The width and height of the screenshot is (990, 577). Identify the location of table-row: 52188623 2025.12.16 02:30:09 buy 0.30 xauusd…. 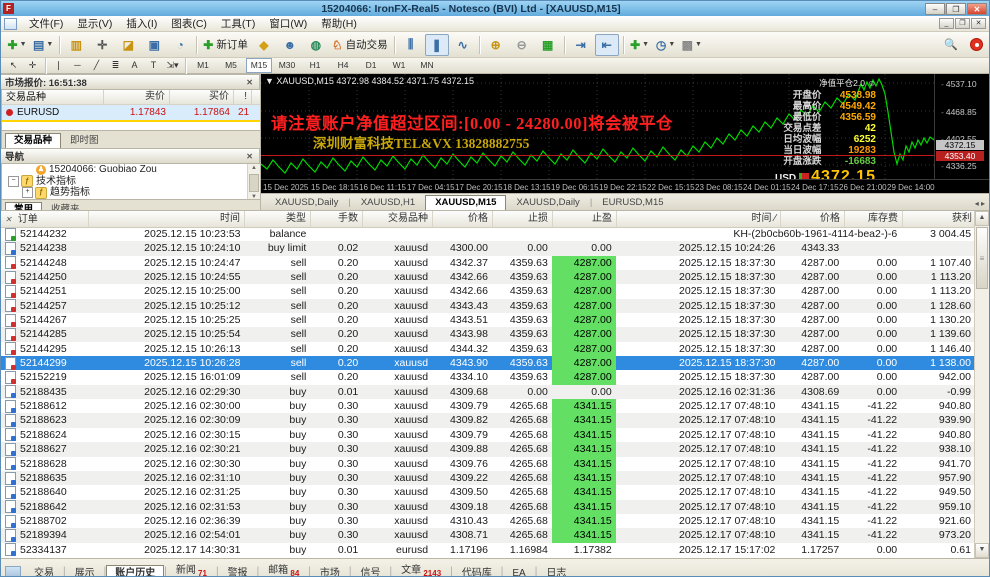
(488, 420).